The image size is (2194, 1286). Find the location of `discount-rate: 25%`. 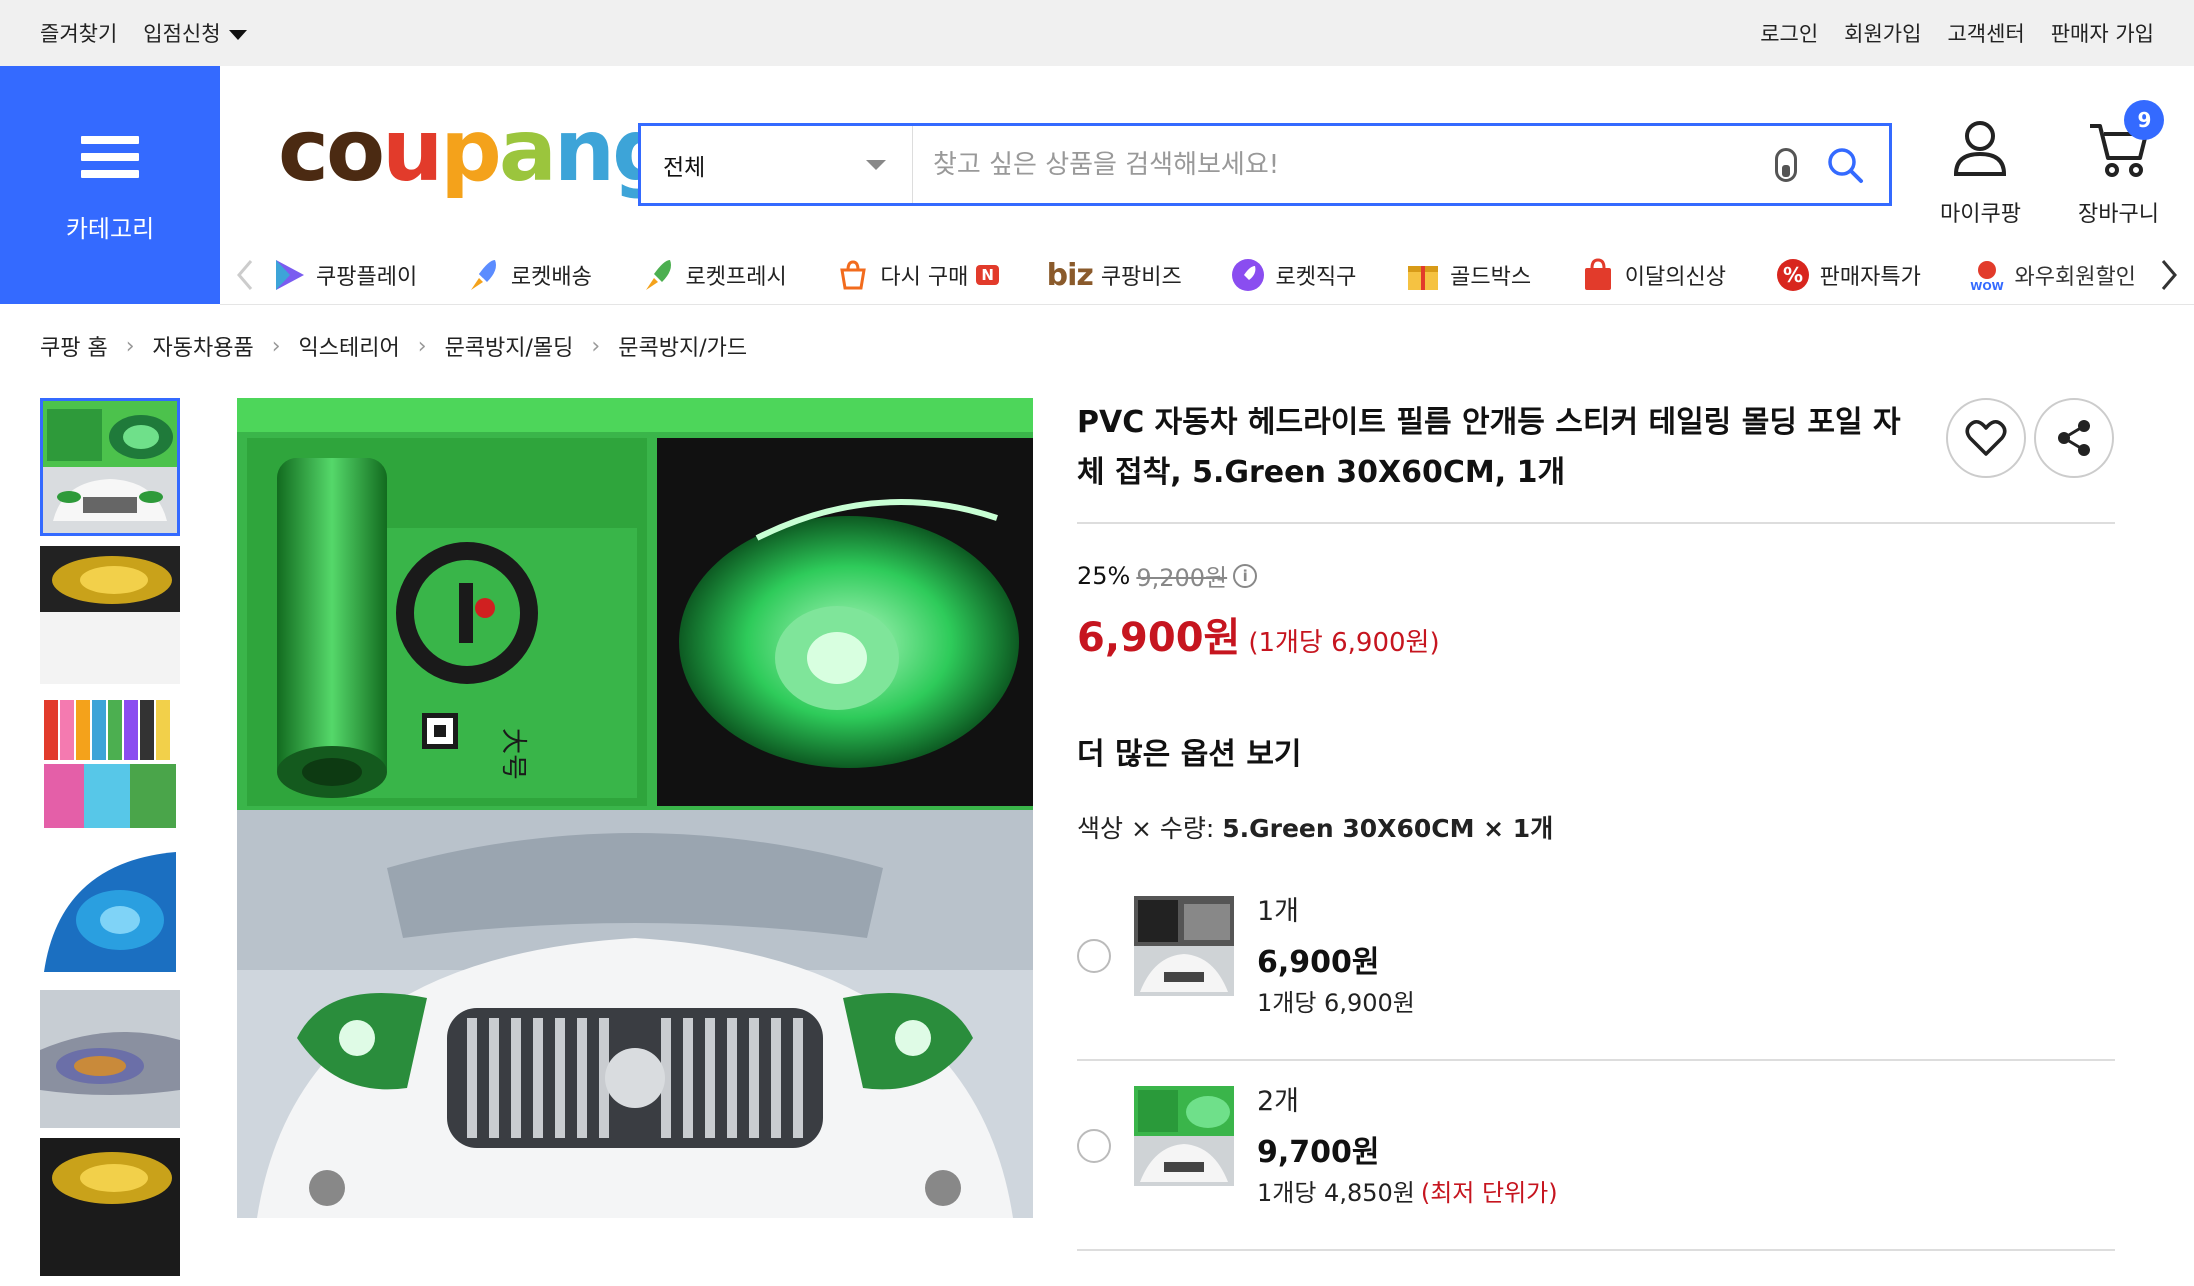

discount-rate: 25% is located at coordinates (1104, 575).